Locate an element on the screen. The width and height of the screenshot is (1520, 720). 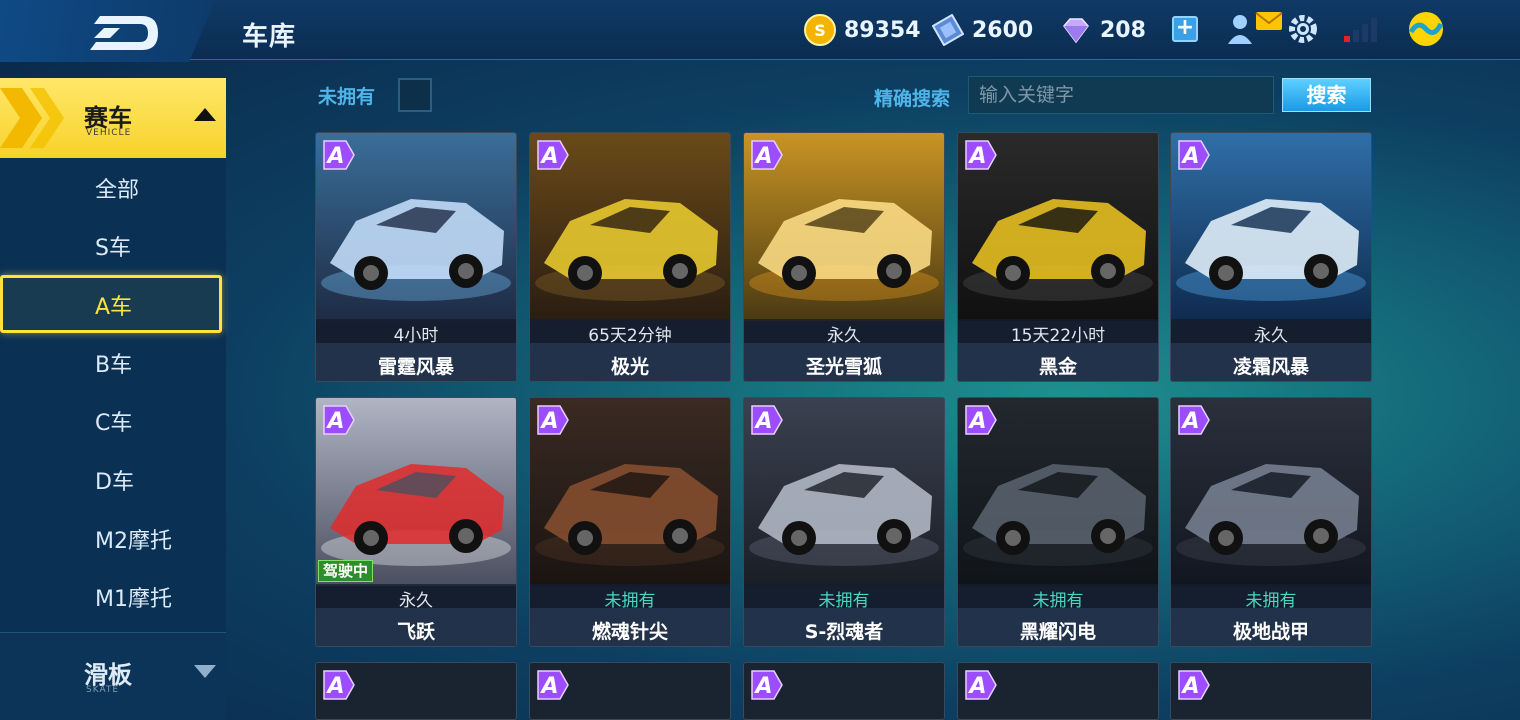
sidebar-item-m2-moto: M2摩托 is located at coordinates (113, 538).